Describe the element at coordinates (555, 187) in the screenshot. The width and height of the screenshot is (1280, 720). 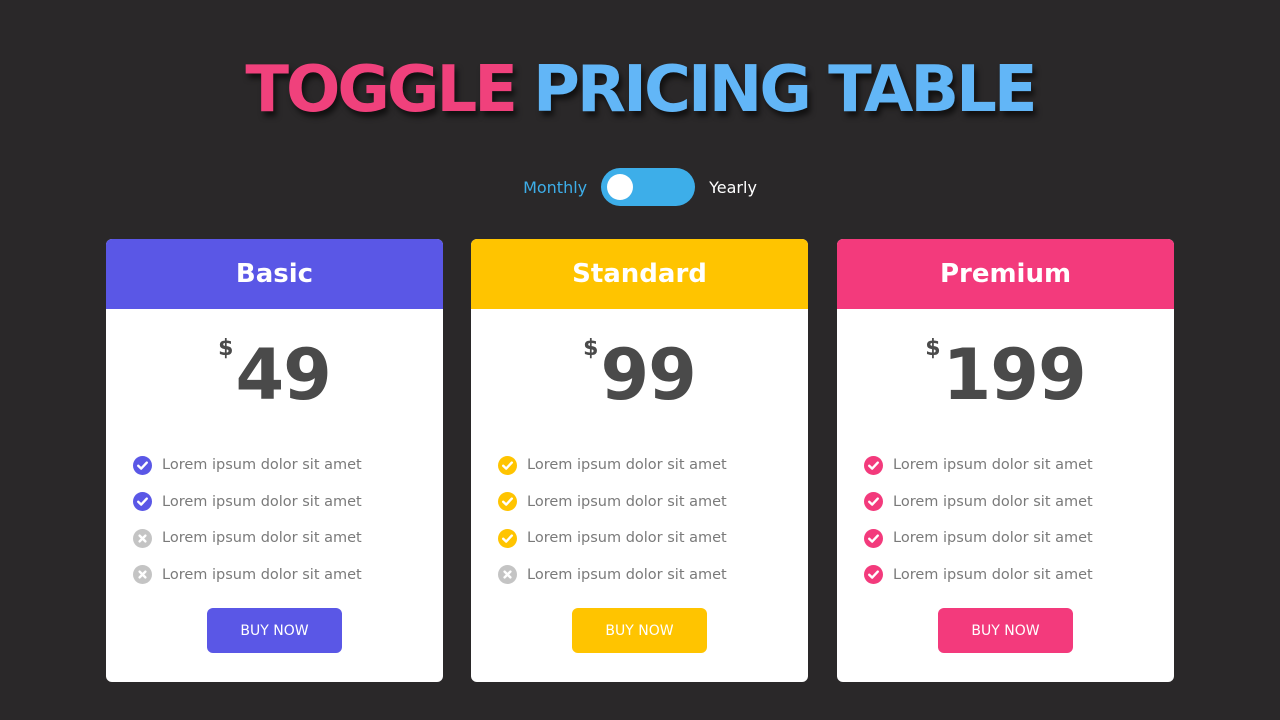
I see `monthly-label: Monthly` at that location.